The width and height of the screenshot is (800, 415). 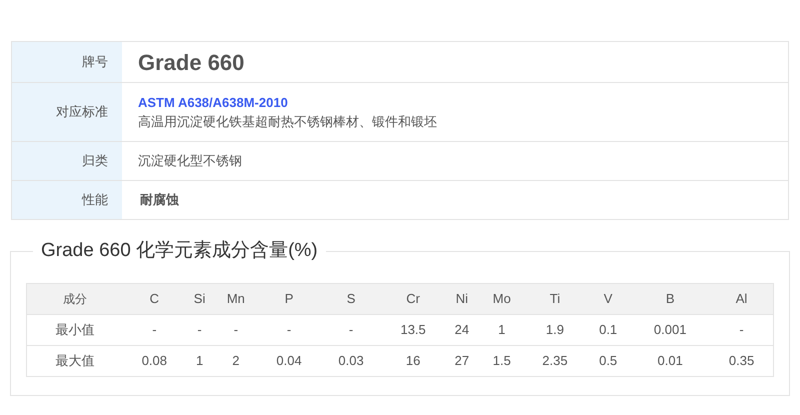 I want to click on table-cell: 16, so click(x=413, y=361).